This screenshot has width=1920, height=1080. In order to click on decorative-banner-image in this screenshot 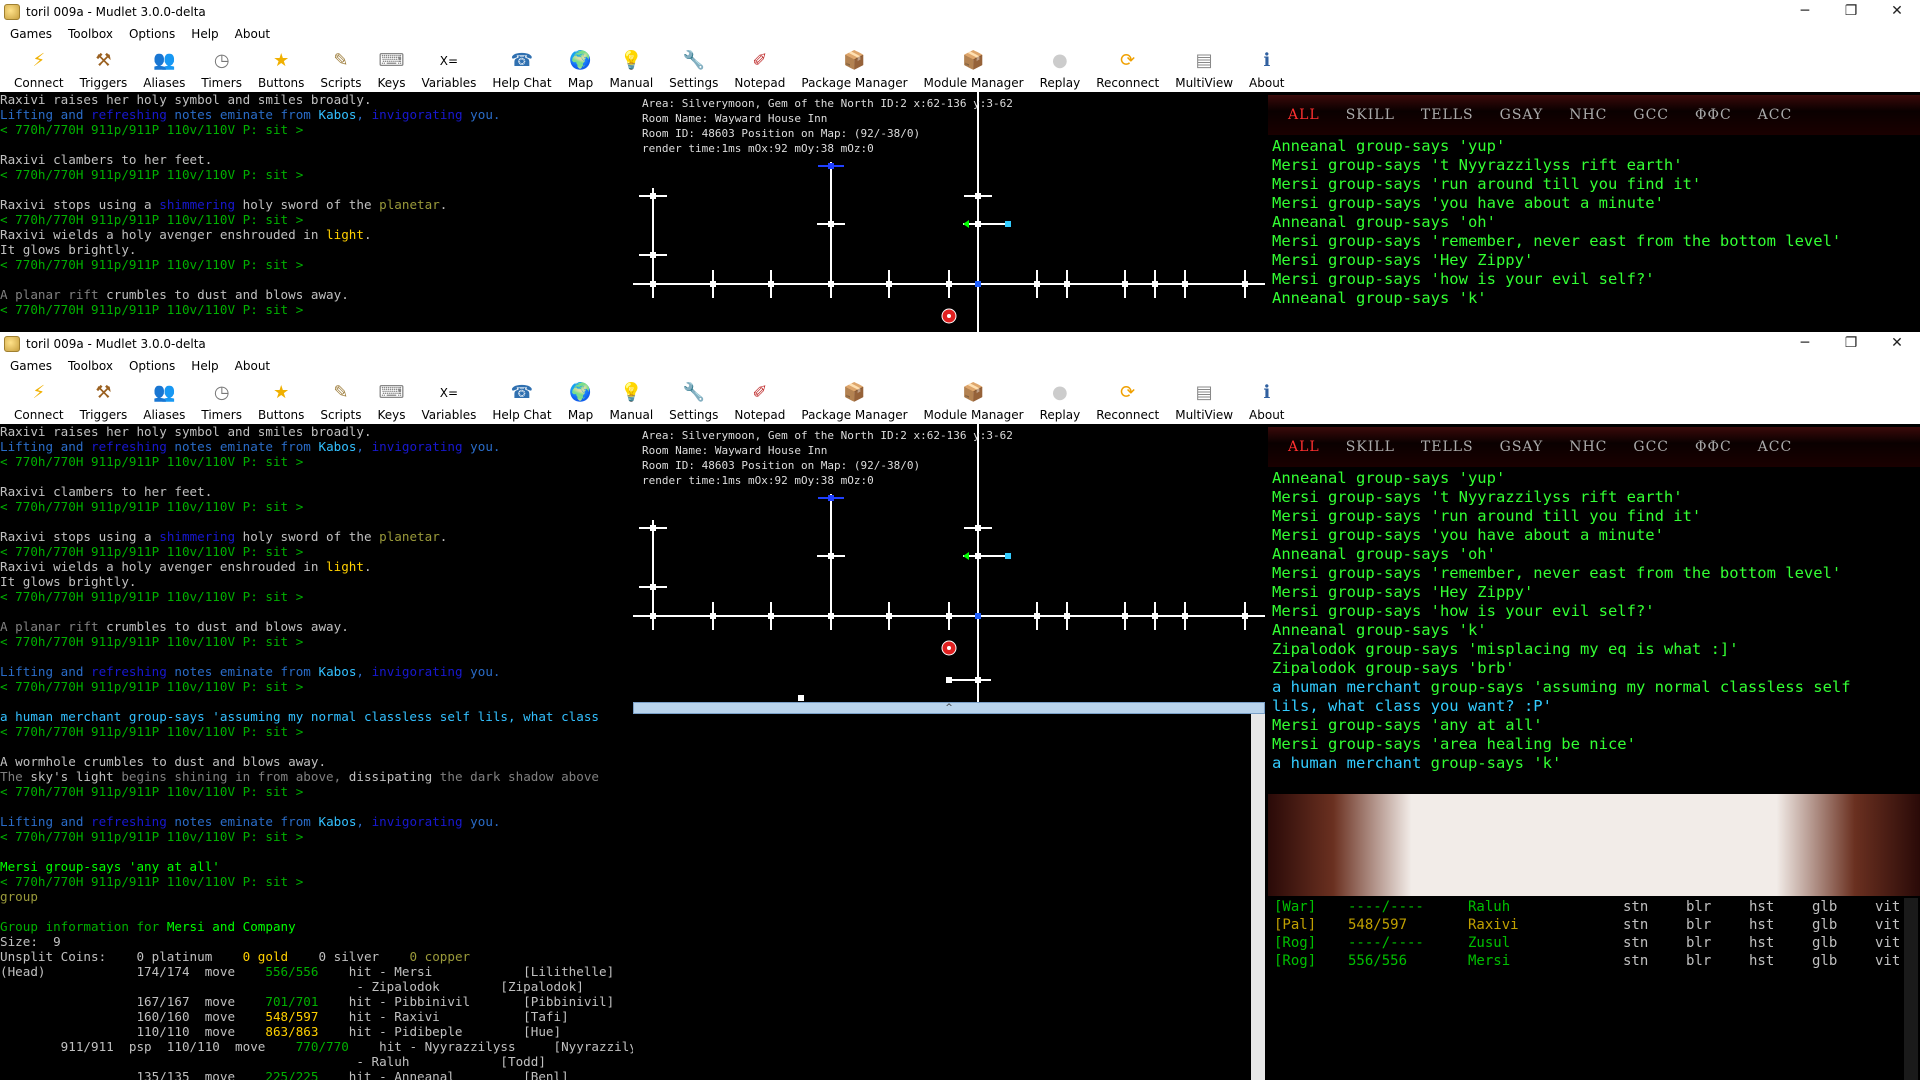, I will do `click(1594, 845)`.